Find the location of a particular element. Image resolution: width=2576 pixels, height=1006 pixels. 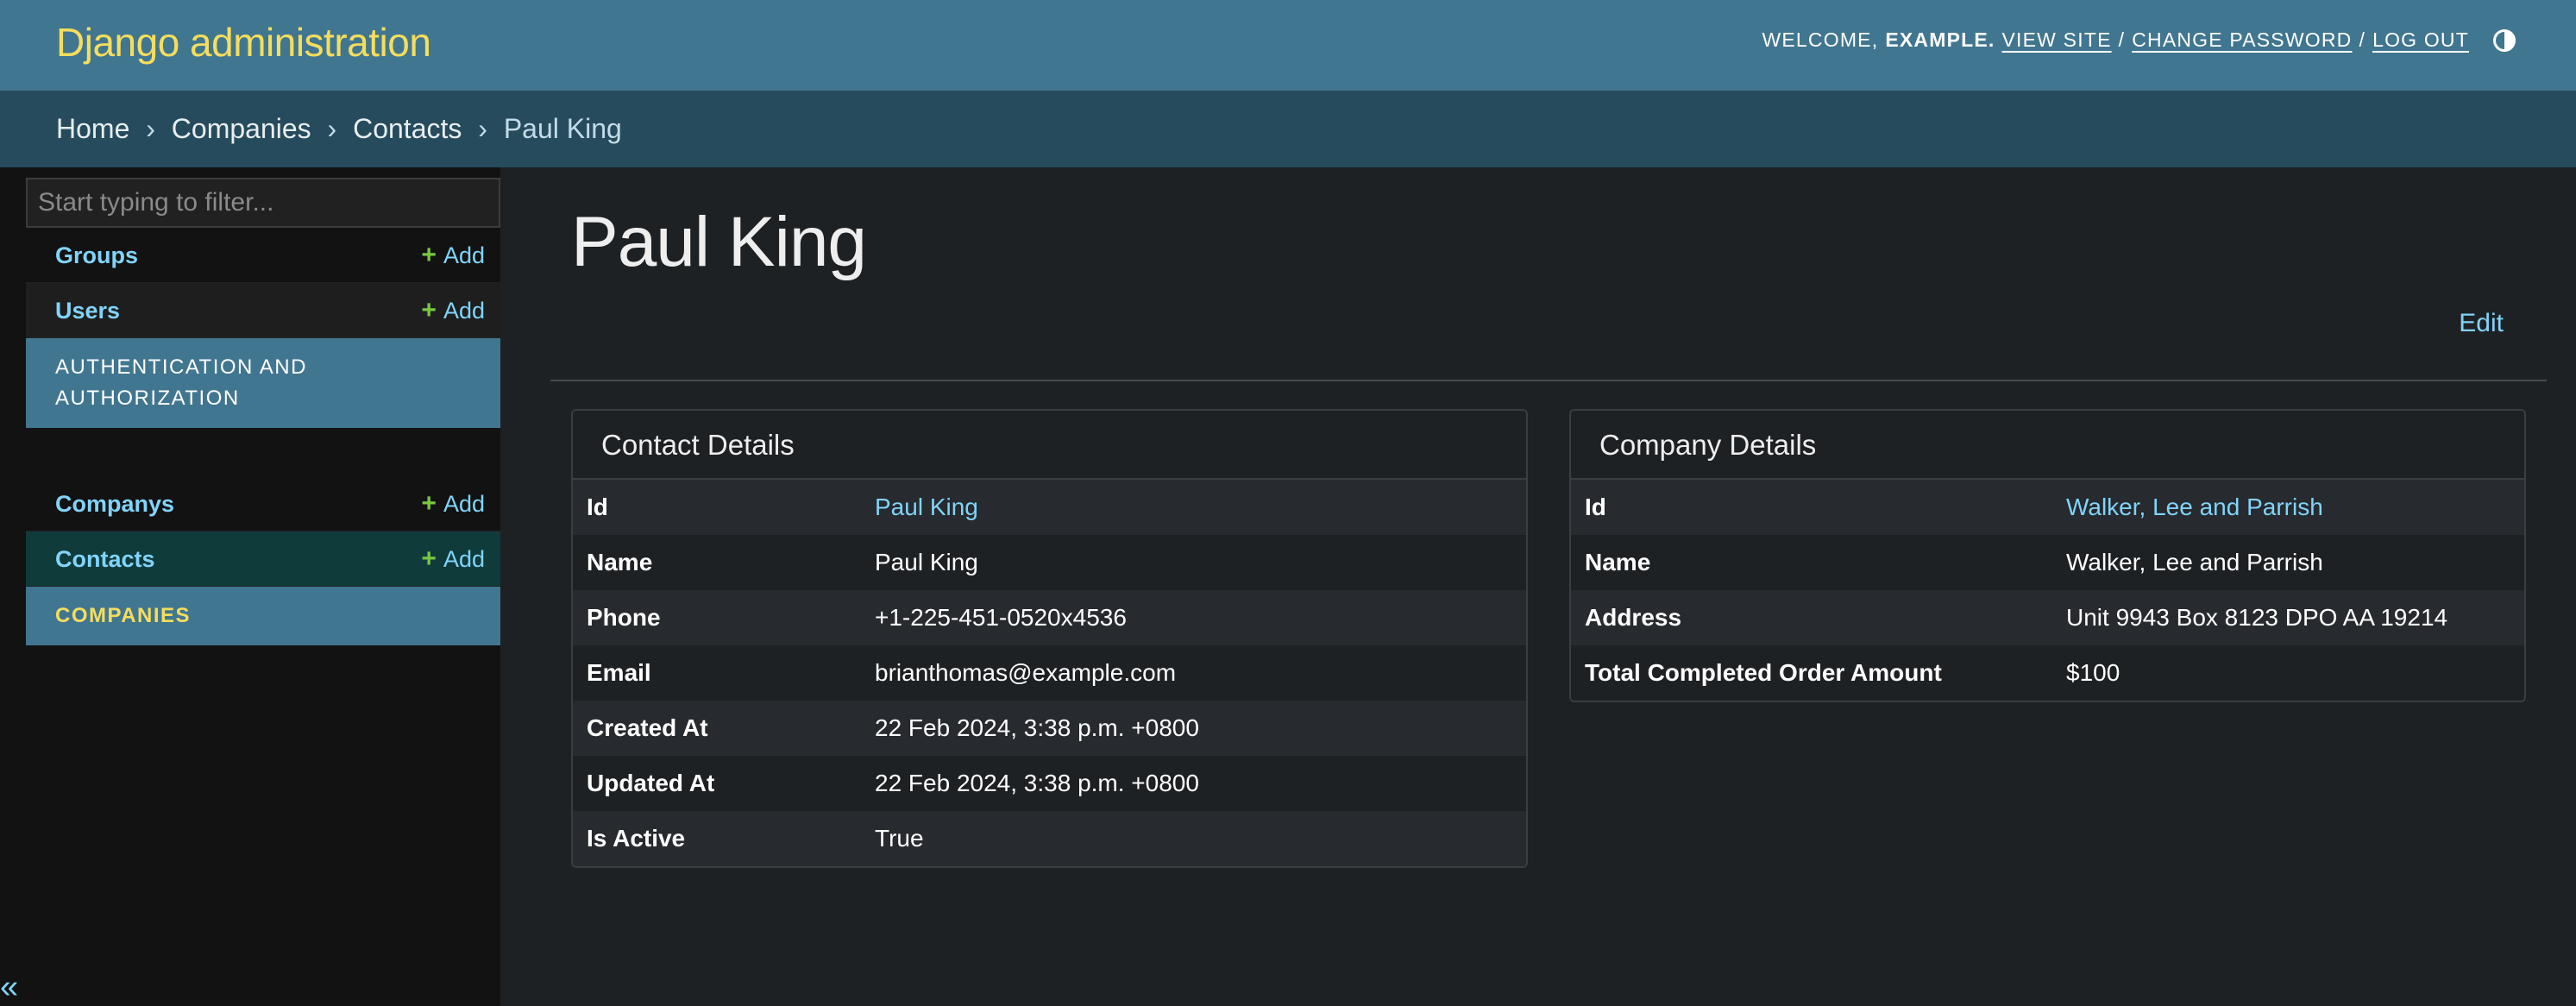

divider is located at coordinates (1548, 380).